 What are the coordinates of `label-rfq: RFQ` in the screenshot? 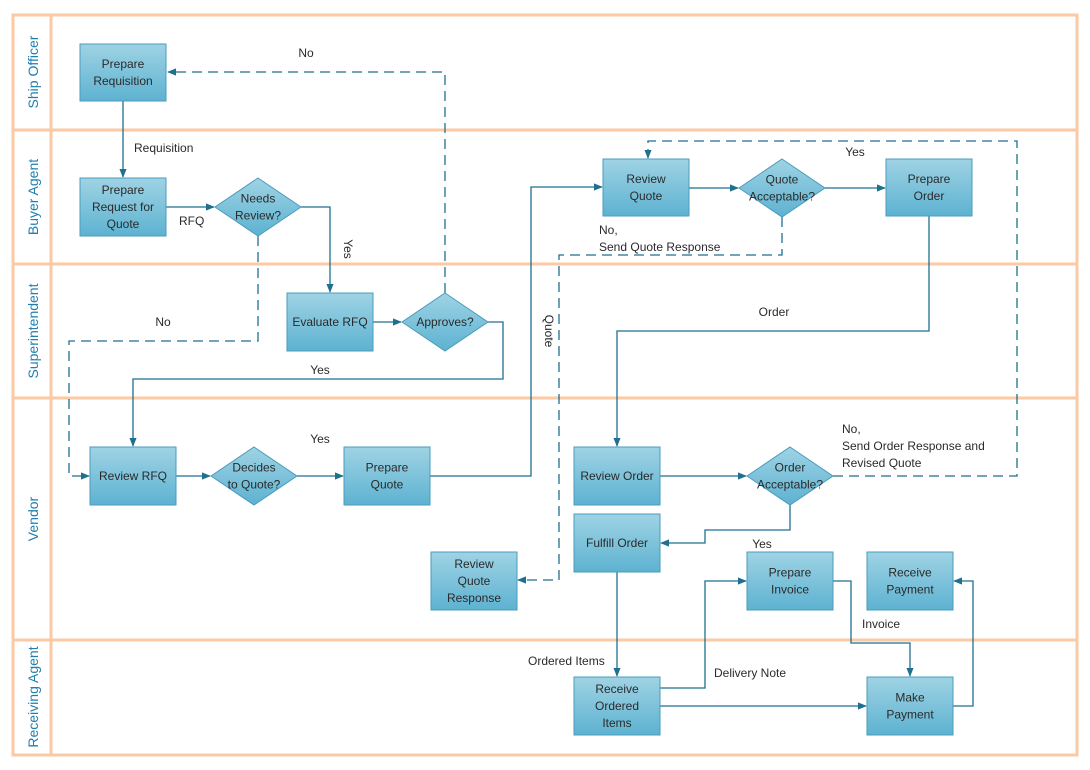 It's located at (191, 221).